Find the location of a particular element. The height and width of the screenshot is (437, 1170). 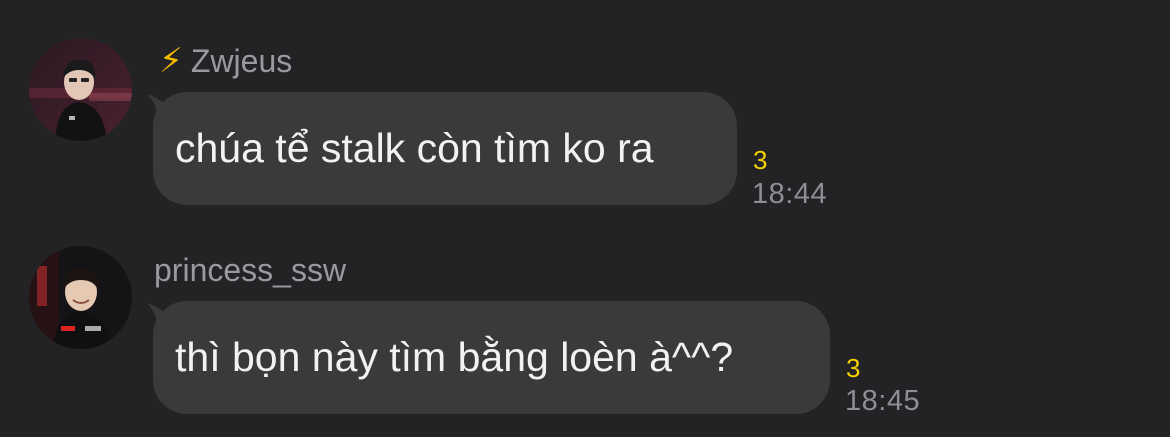

message-text: chúa tể stalk còn tìm ko ra is located at coordinates (414, 148).